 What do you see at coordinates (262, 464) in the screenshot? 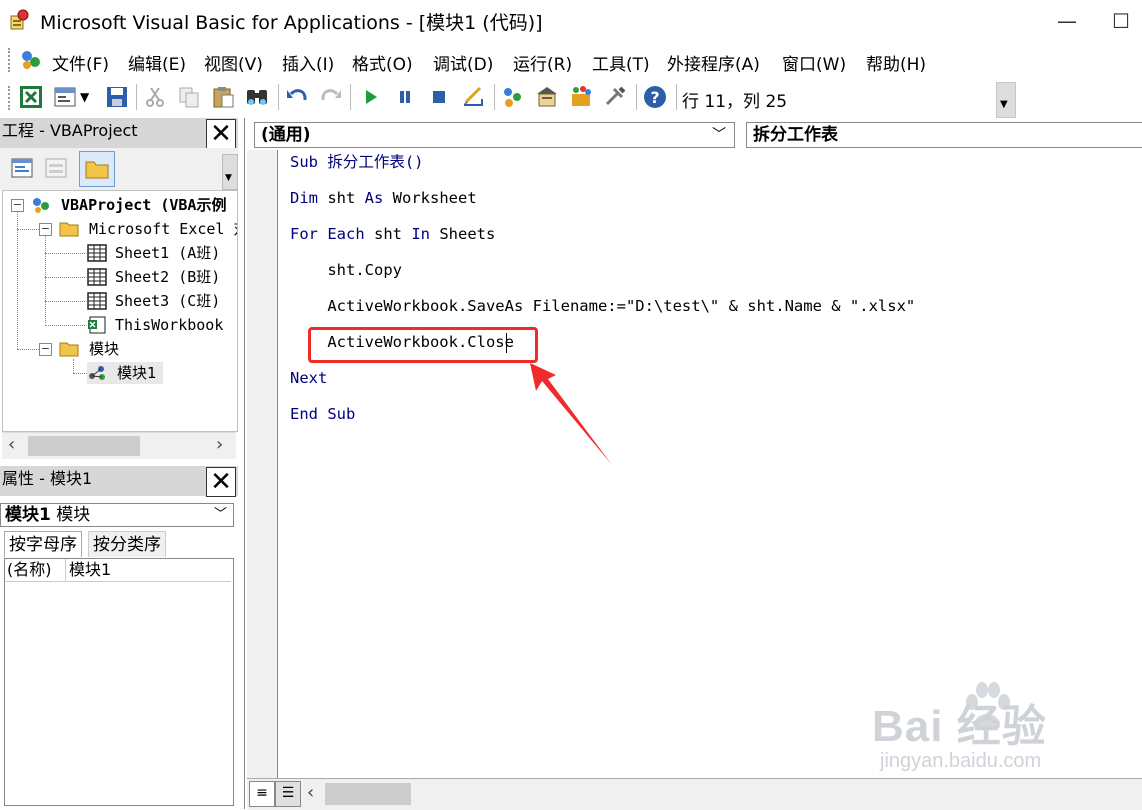
I see `code-margin-indicator-bar` at bounding box center [262, 464].